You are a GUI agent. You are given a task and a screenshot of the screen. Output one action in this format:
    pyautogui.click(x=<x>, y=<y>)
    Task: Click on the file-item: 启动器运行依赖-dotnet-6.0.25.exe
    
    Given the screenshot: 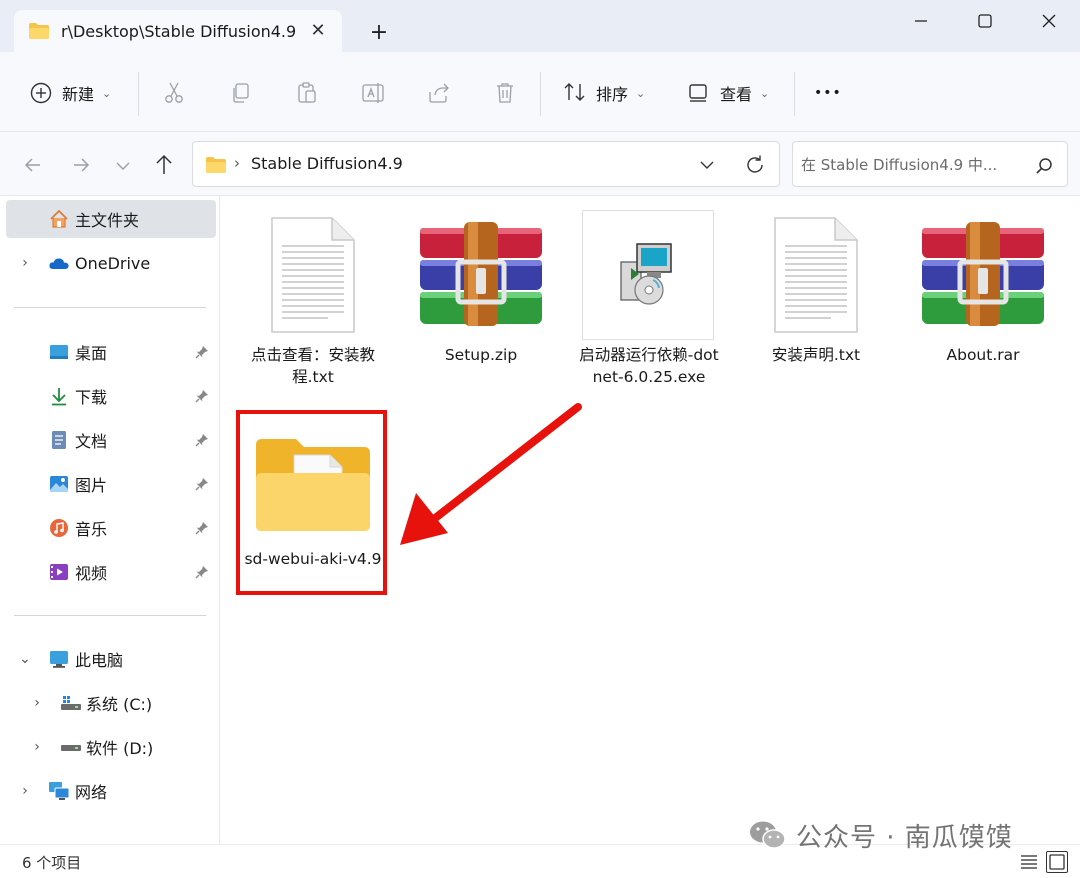 What is the action you would take?
    pyautogui.click(x=649, y=310)
    